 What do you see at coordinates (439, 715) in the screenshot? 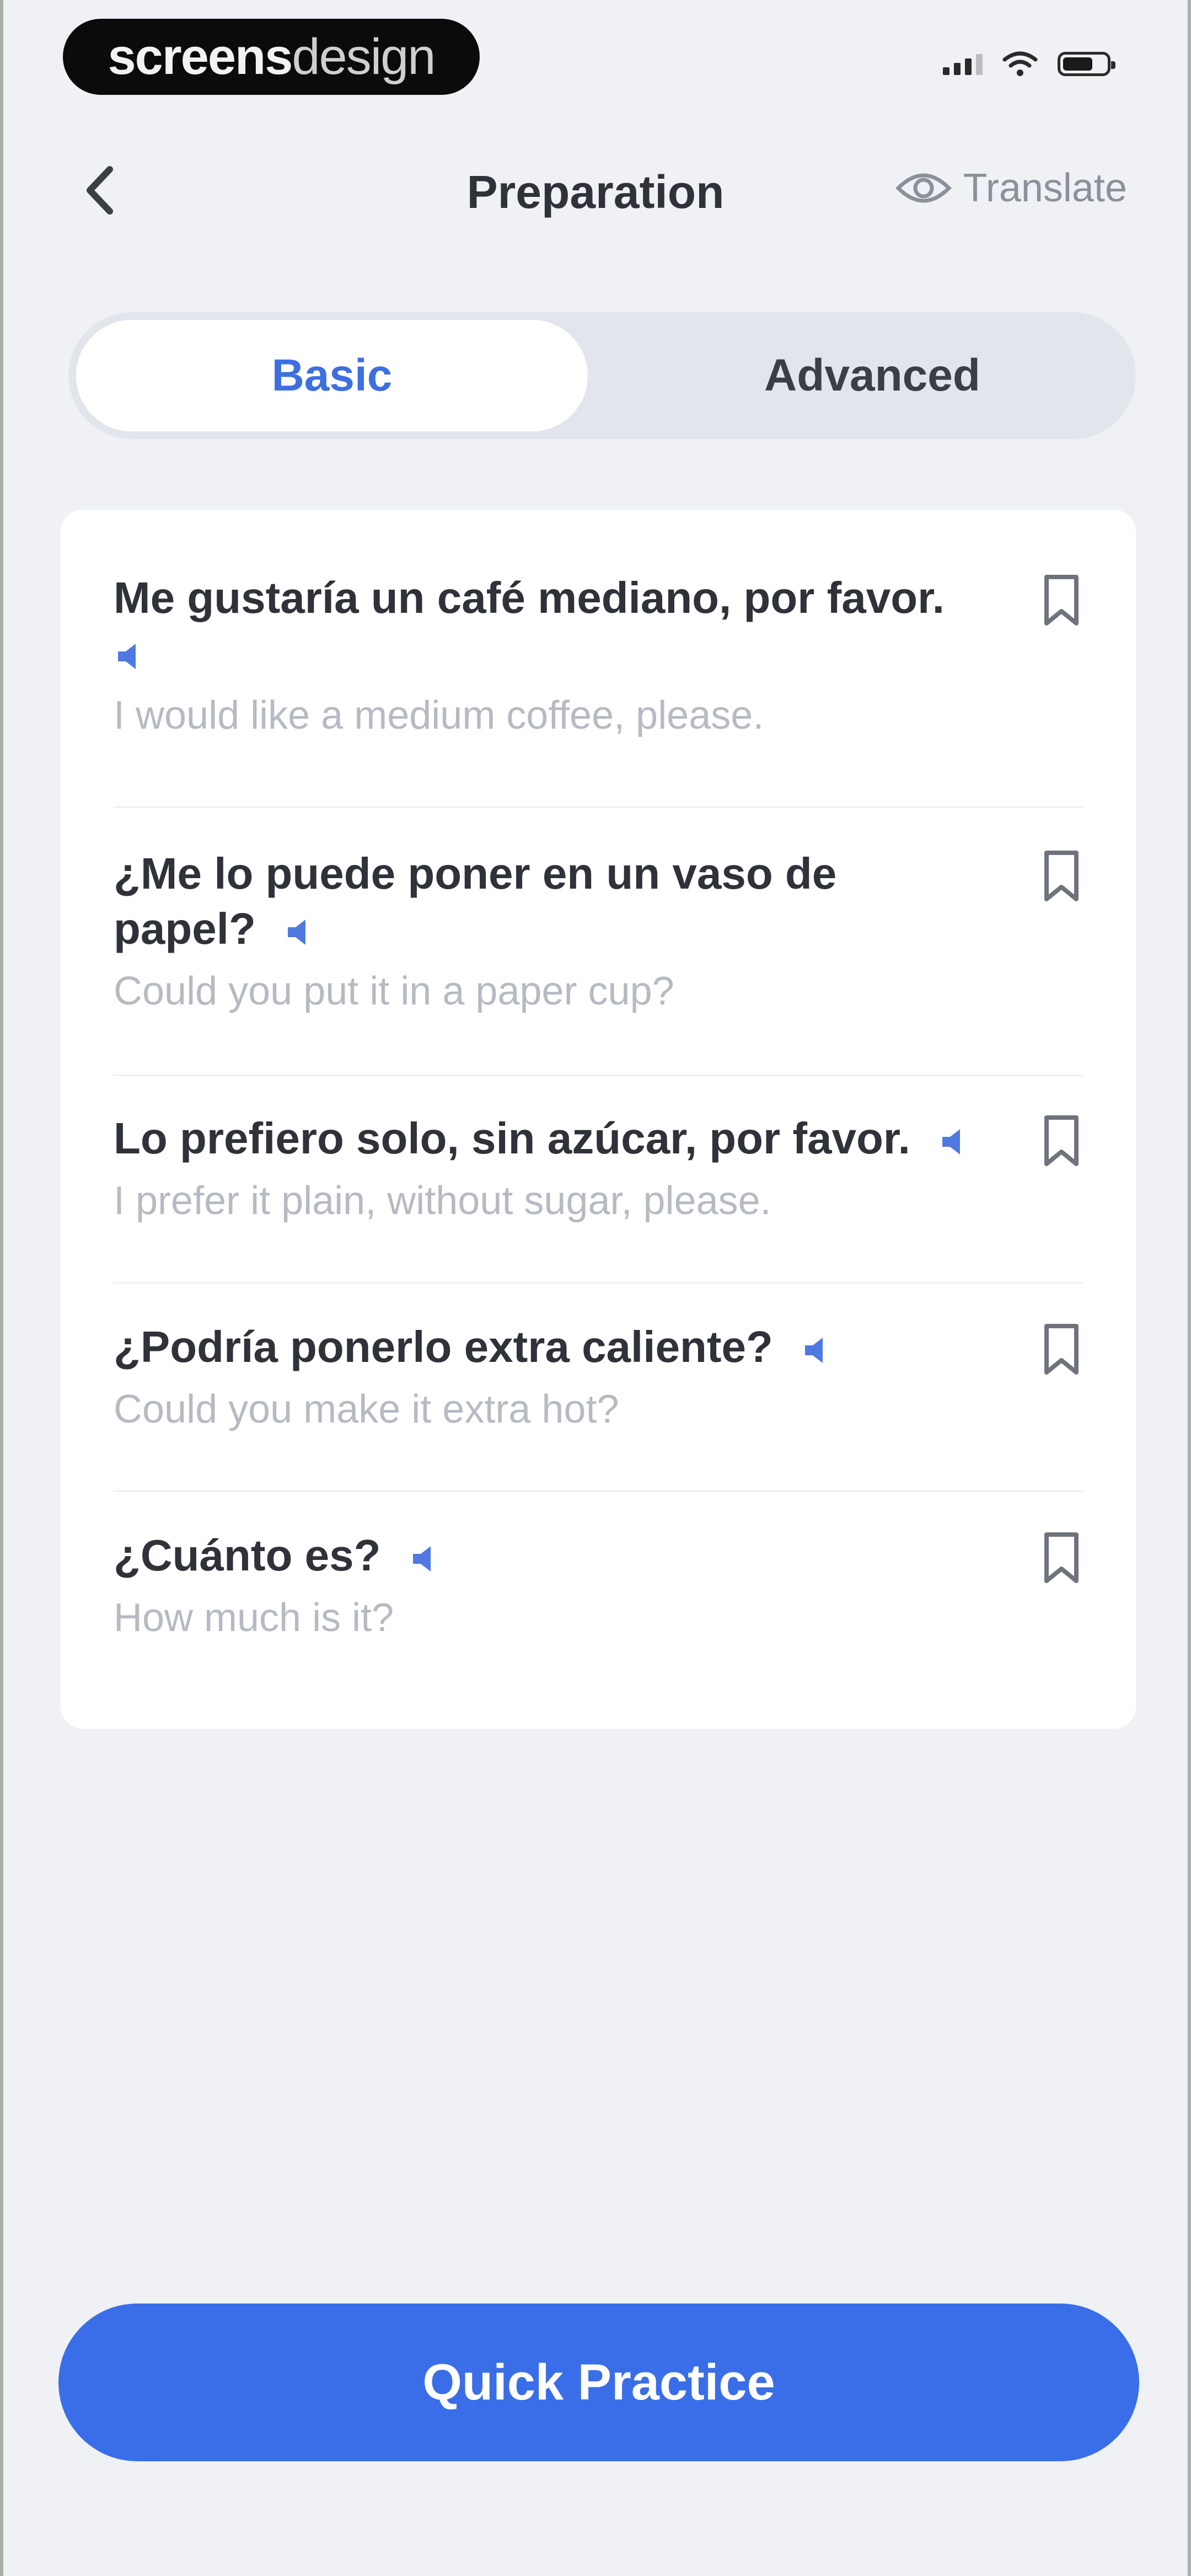
I see `phrase-english: I would like a medium coffee, please.` at bounding box center [439, 715].